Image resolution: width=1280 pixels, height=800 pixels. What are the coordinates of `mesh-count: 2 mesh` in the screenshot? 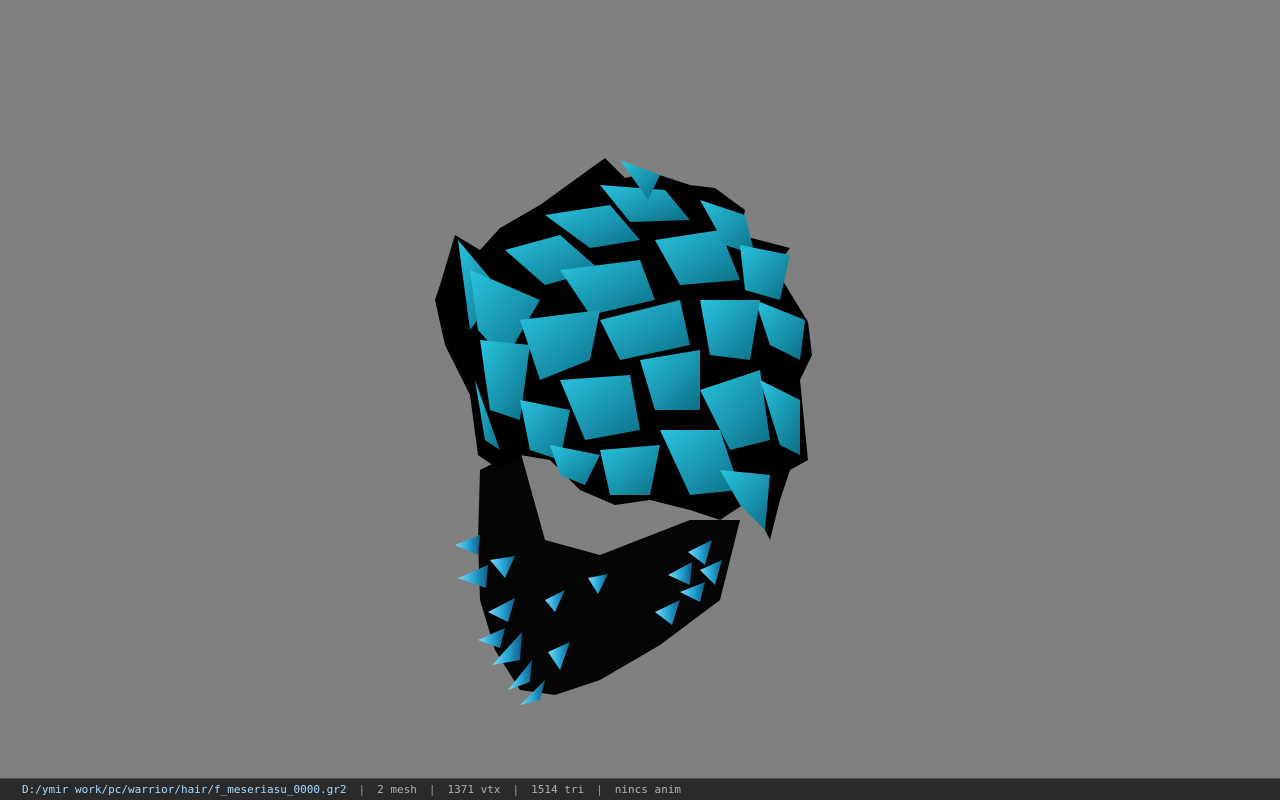 It's located at (397, 789).